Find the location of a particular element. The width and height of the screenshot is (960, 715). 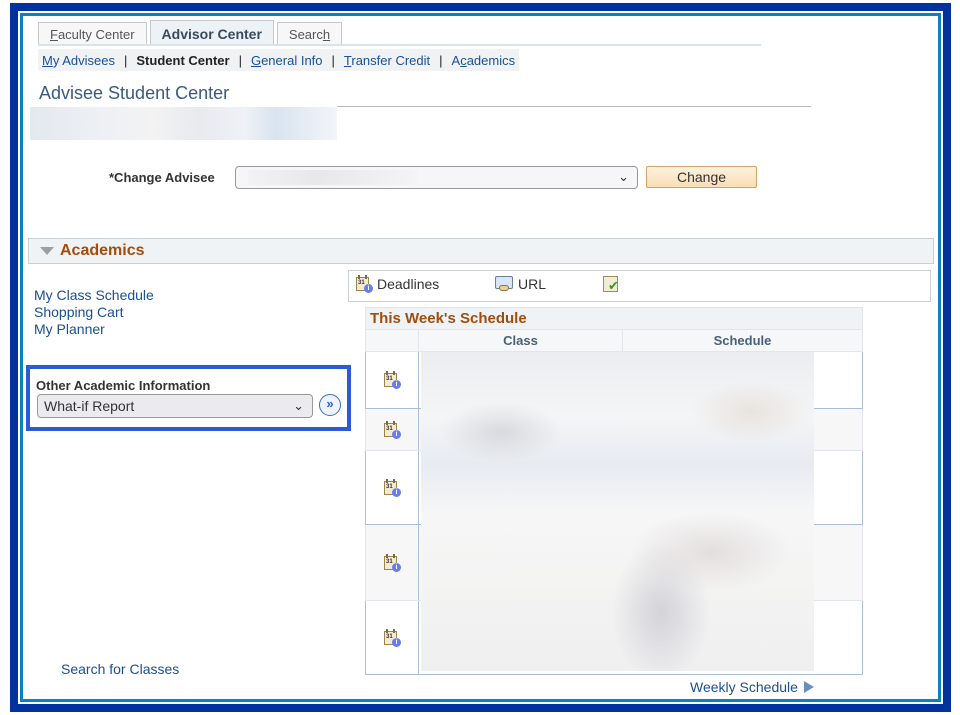

title-divider is located at coordinates (574, 106).